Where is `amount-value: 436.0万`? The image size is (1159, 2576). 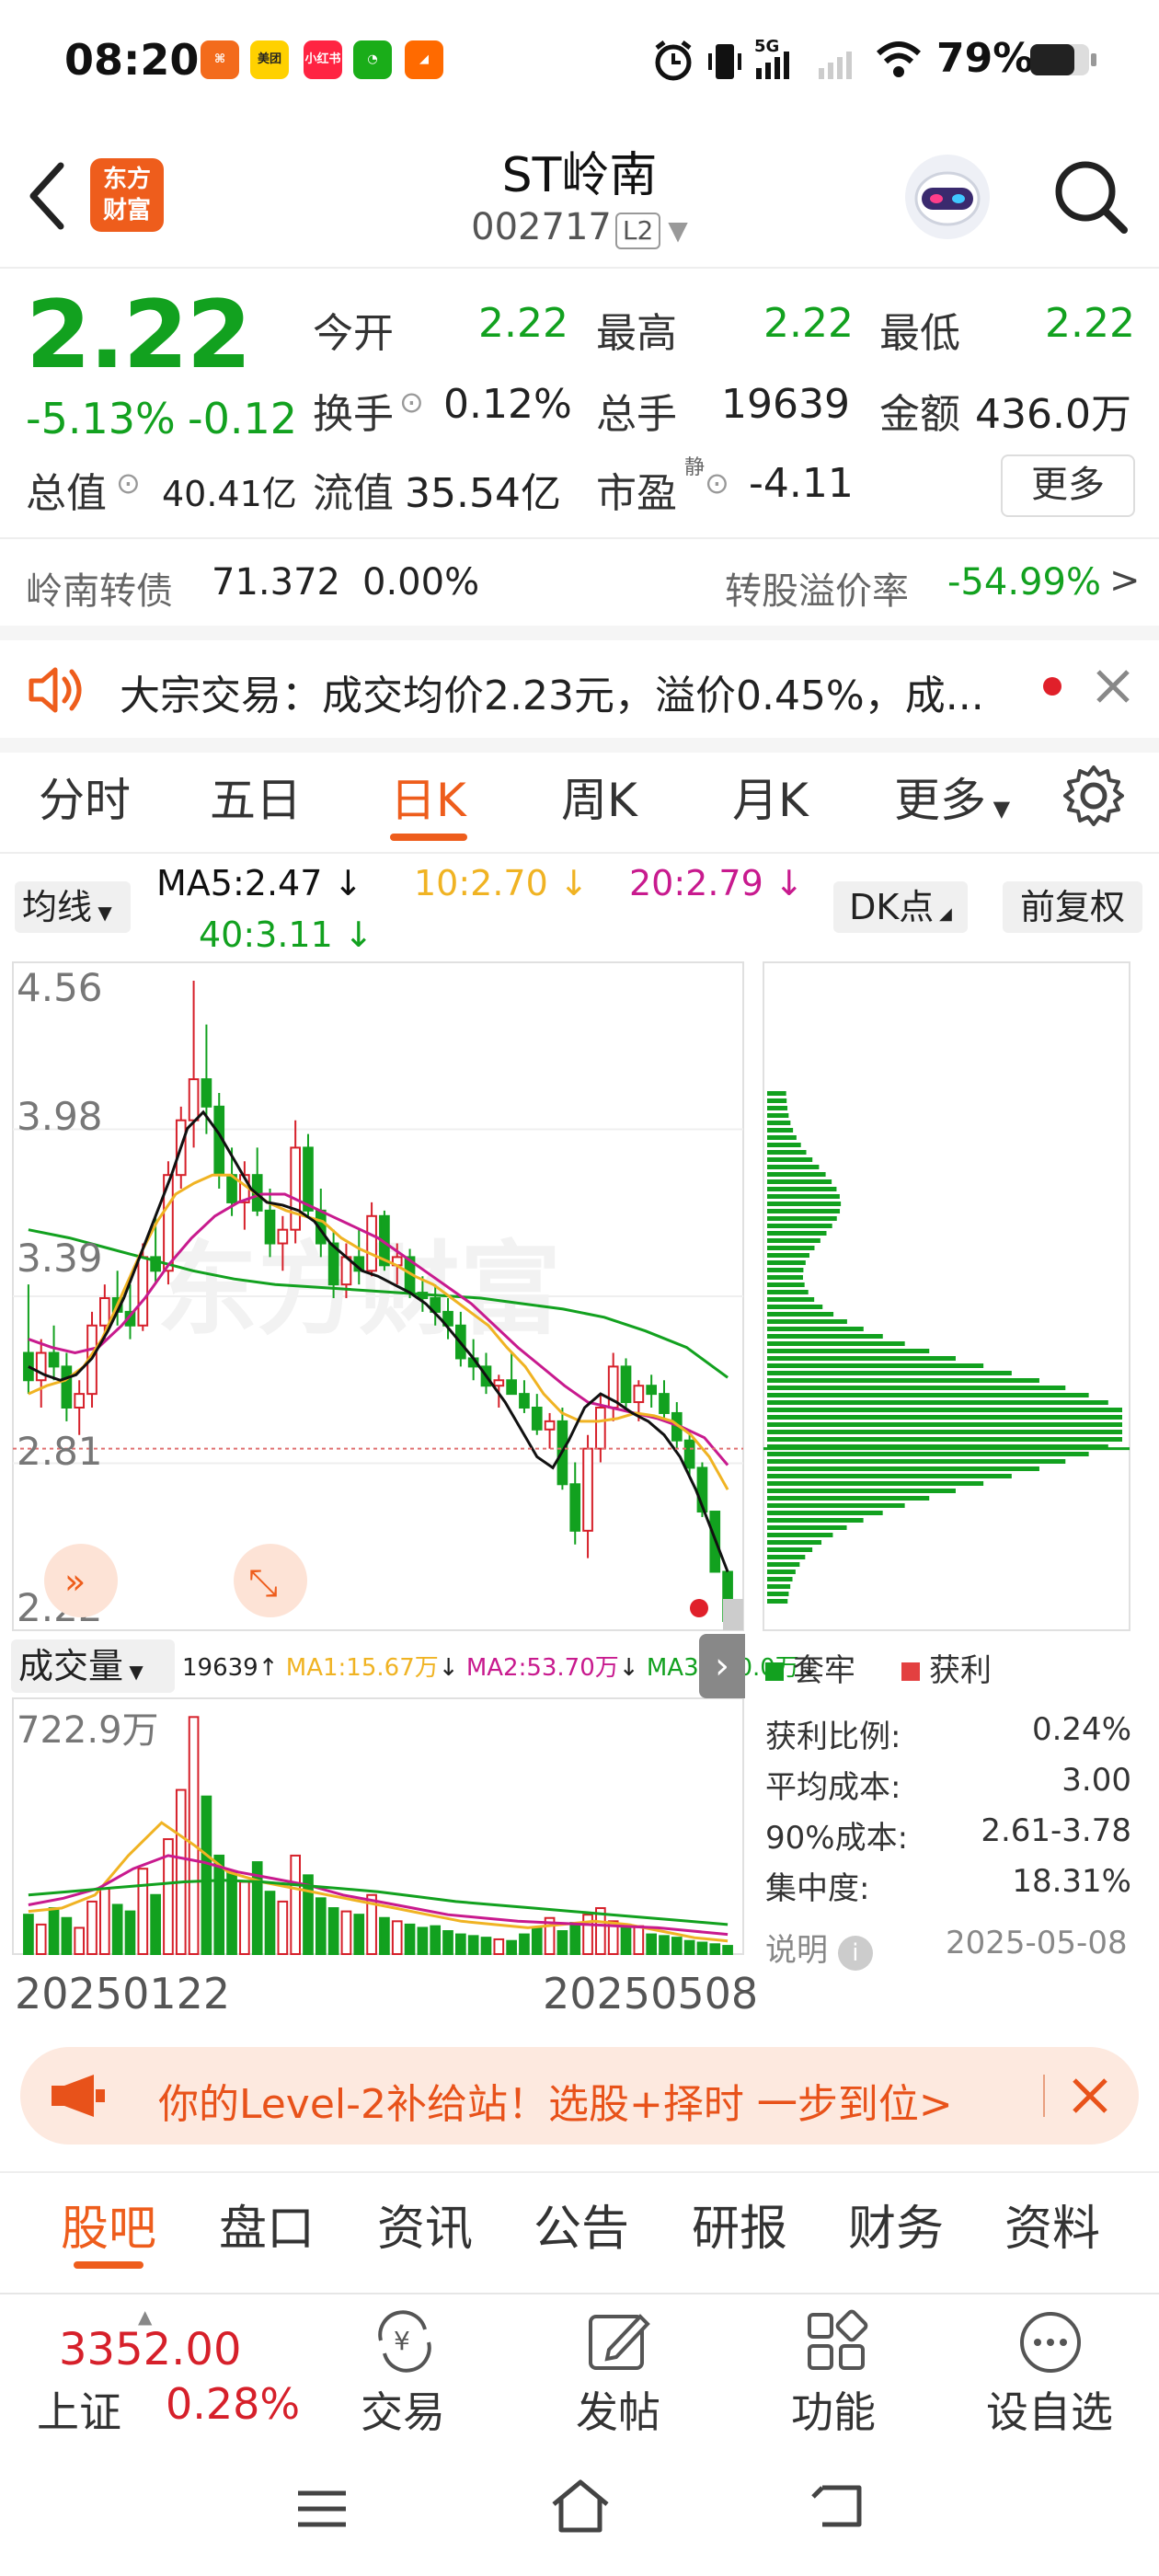
amount-value: 436.0万 is located at coordinates (1053, 414).